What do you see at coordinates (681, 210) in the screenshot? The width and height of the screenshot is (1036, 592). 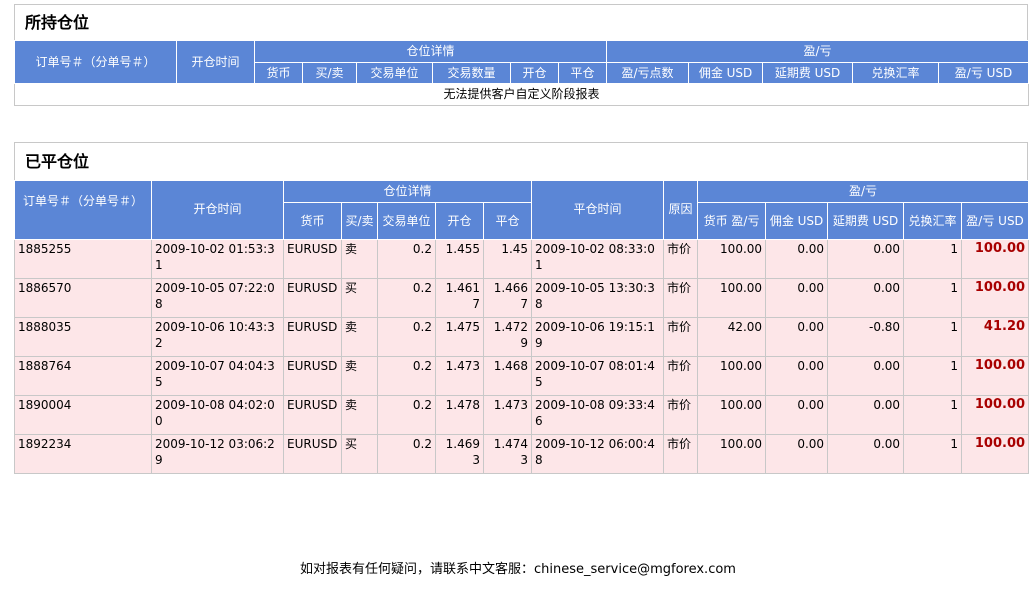 I see `closed-header-reason: 原因` at bounding box center [681, 210].